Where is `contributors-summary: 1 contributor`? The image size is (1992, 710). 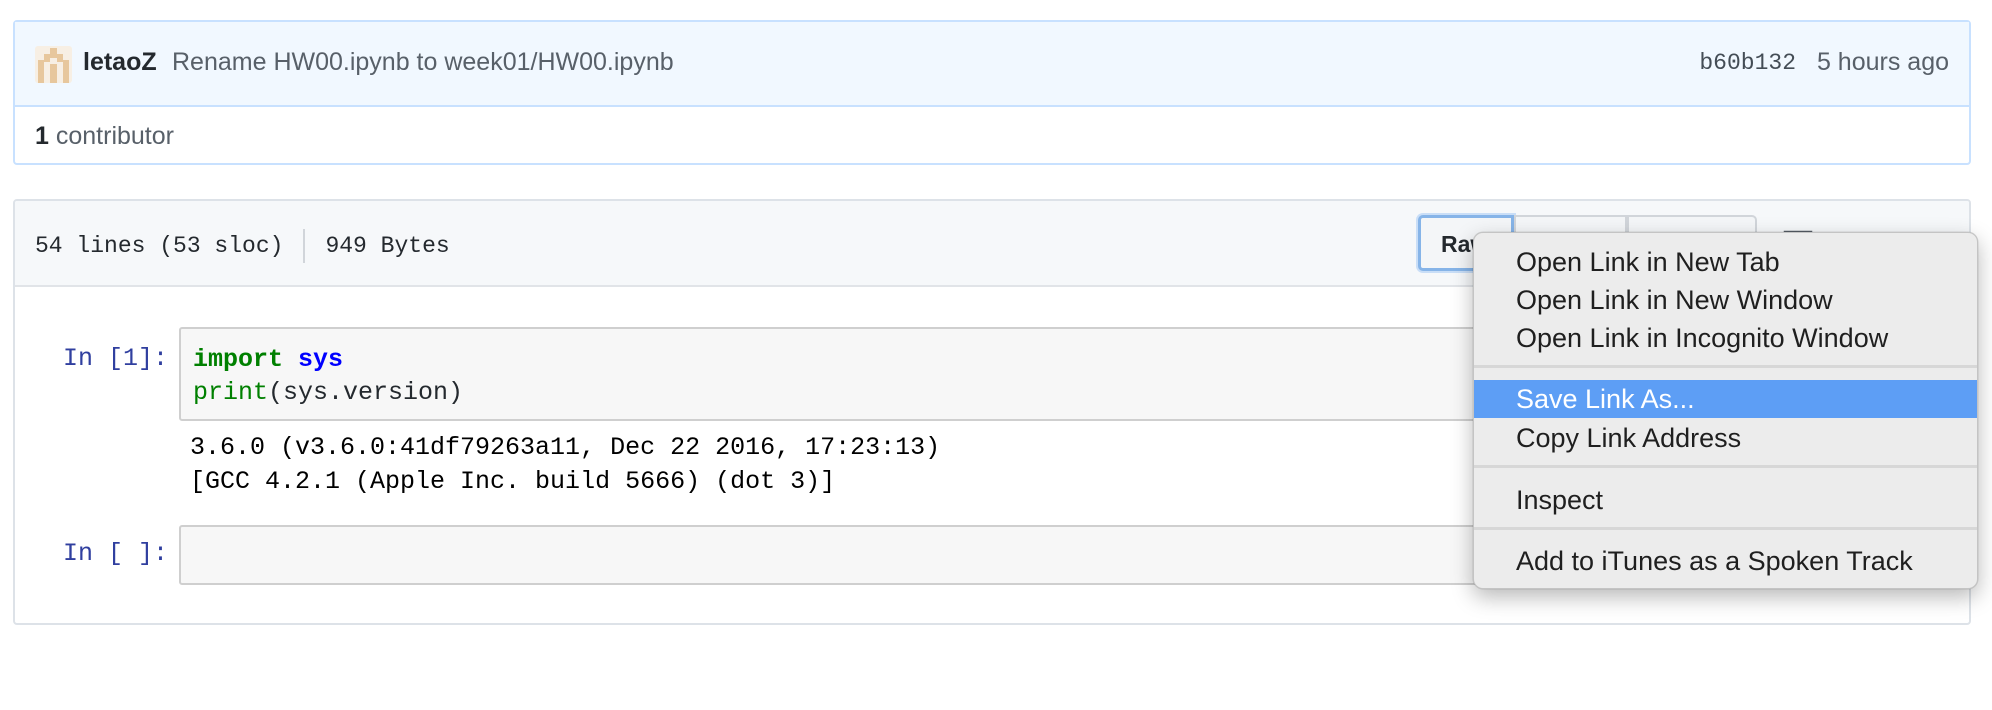
contributors-summary: 1 contributor is located at coordinates (104, 136).